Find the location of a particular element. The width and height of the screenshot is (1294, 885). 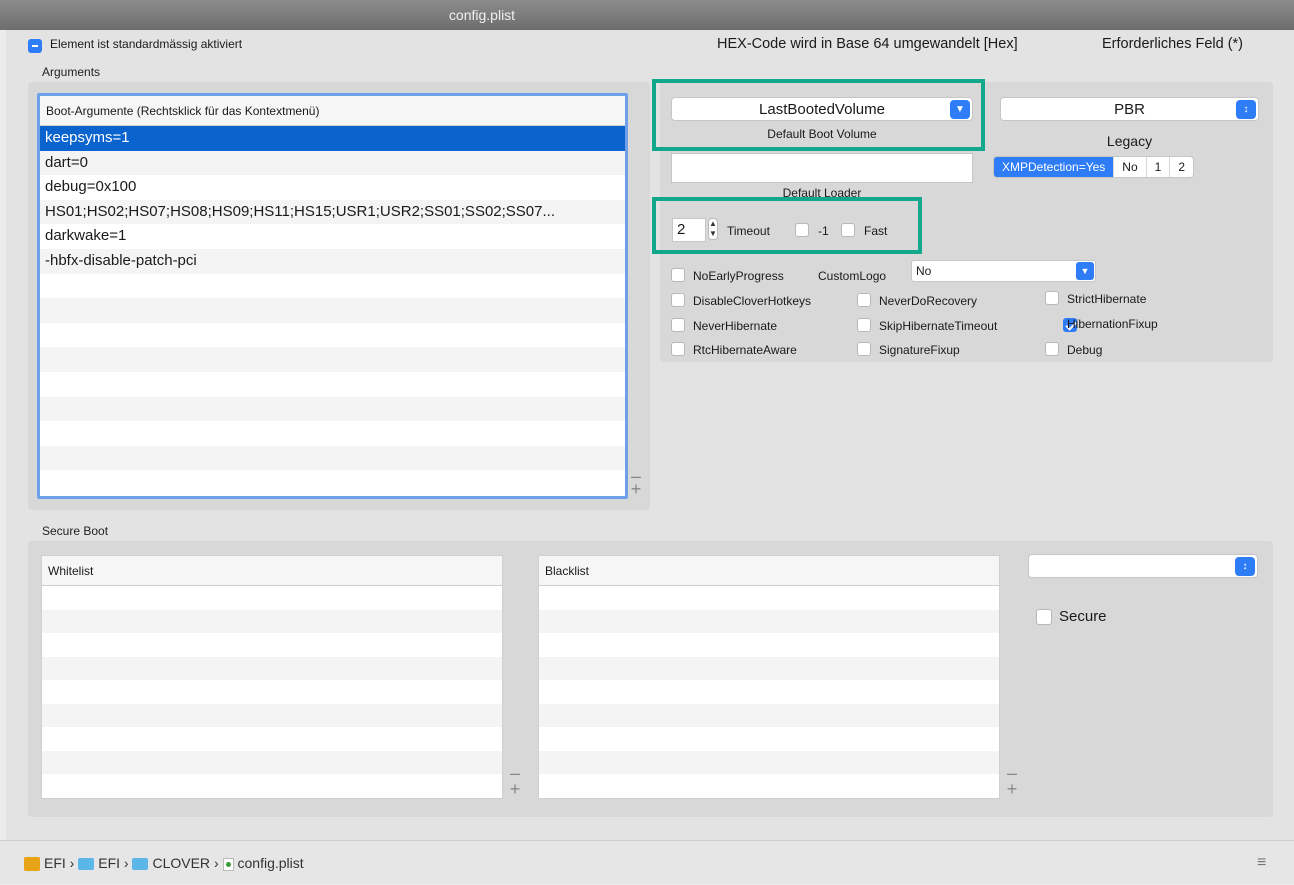

secure-checkbox is located at coordinates (1044, 617).